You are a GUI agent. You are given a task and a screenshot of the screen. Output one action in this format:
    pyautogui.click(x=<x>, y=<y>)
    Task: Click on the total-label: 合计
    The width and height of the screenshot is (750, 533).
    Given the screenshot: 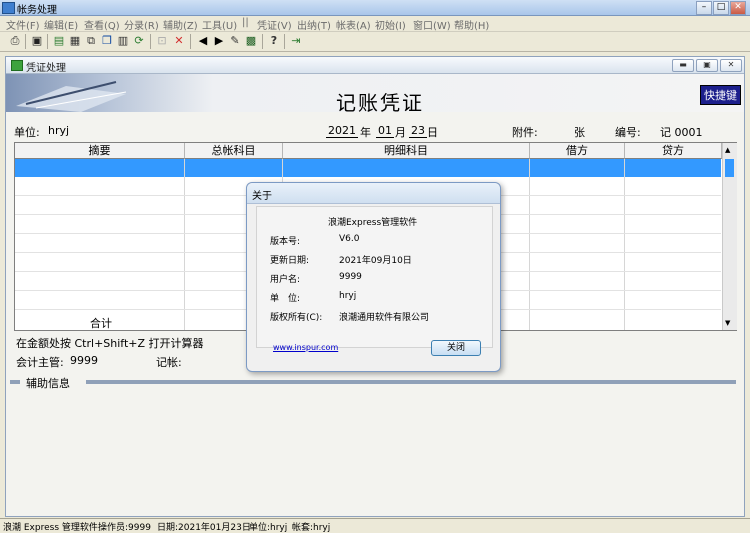 What is the action you would take?
    pyautogui.click(x=101, y=323)
    